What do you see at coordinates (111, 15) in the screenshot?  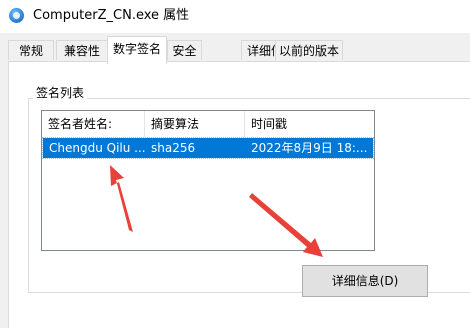 I see `window-title: ComputerZ_CN.exe 属性` at bounding box center [111, 15].